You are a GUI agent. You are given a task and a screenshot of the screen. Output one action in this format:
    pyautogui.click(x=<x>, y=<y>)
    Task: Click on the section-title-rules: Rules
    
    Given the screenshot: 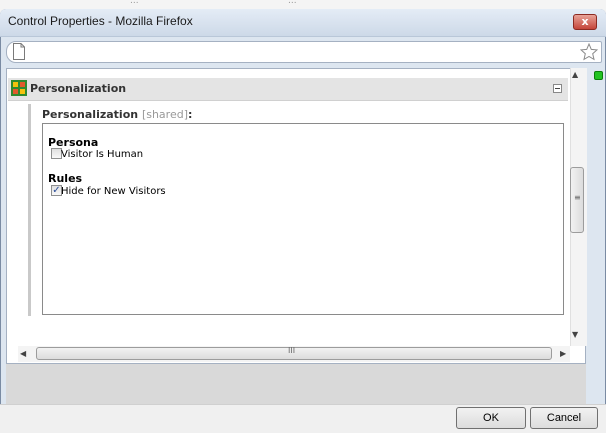 What is the action you would take?
    pyautogui.click(x=65, y=178)
    